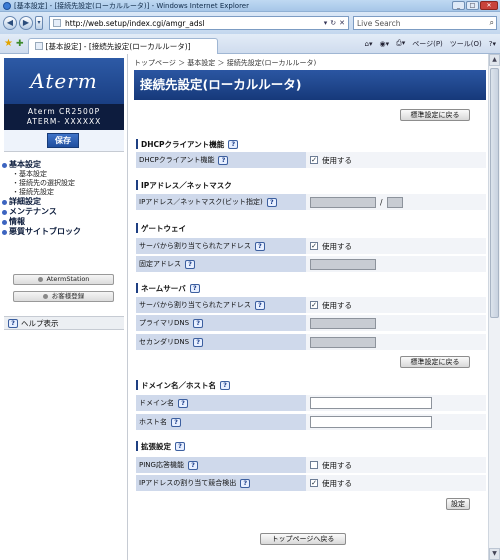 The height and width of the screenshot is (560, 500). Describe the element at coordinates (10, 23) in the screenshot. I see `back-button: ◀` at that location.